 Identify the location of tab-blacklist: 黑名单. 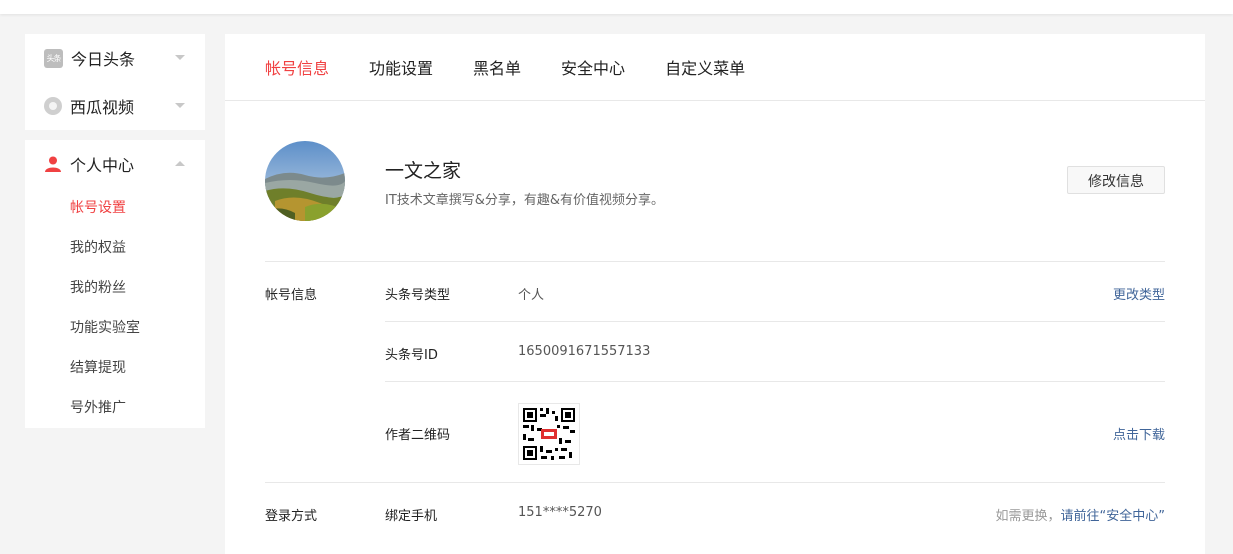
(497, 67).